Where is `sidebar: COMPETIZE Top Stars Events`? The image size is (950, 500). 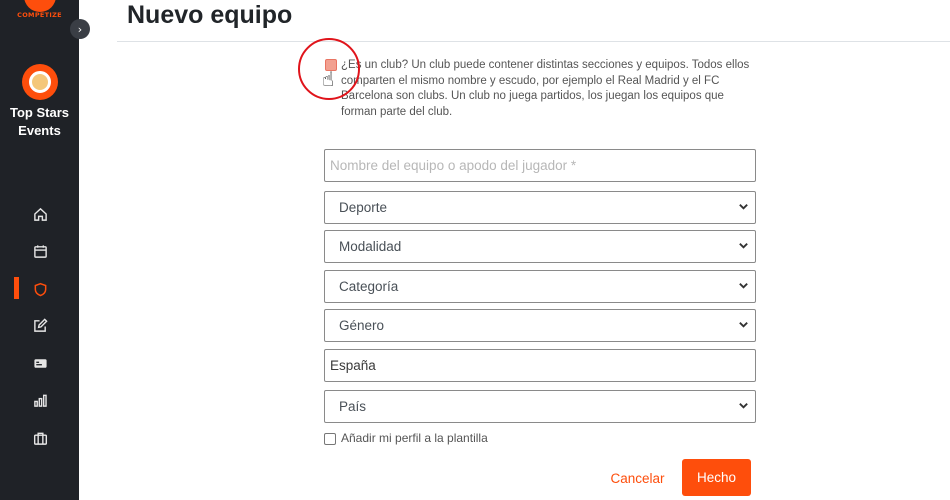
sidebar: COMPETIZE Top Stars Events is located at coordinates (39, 250).